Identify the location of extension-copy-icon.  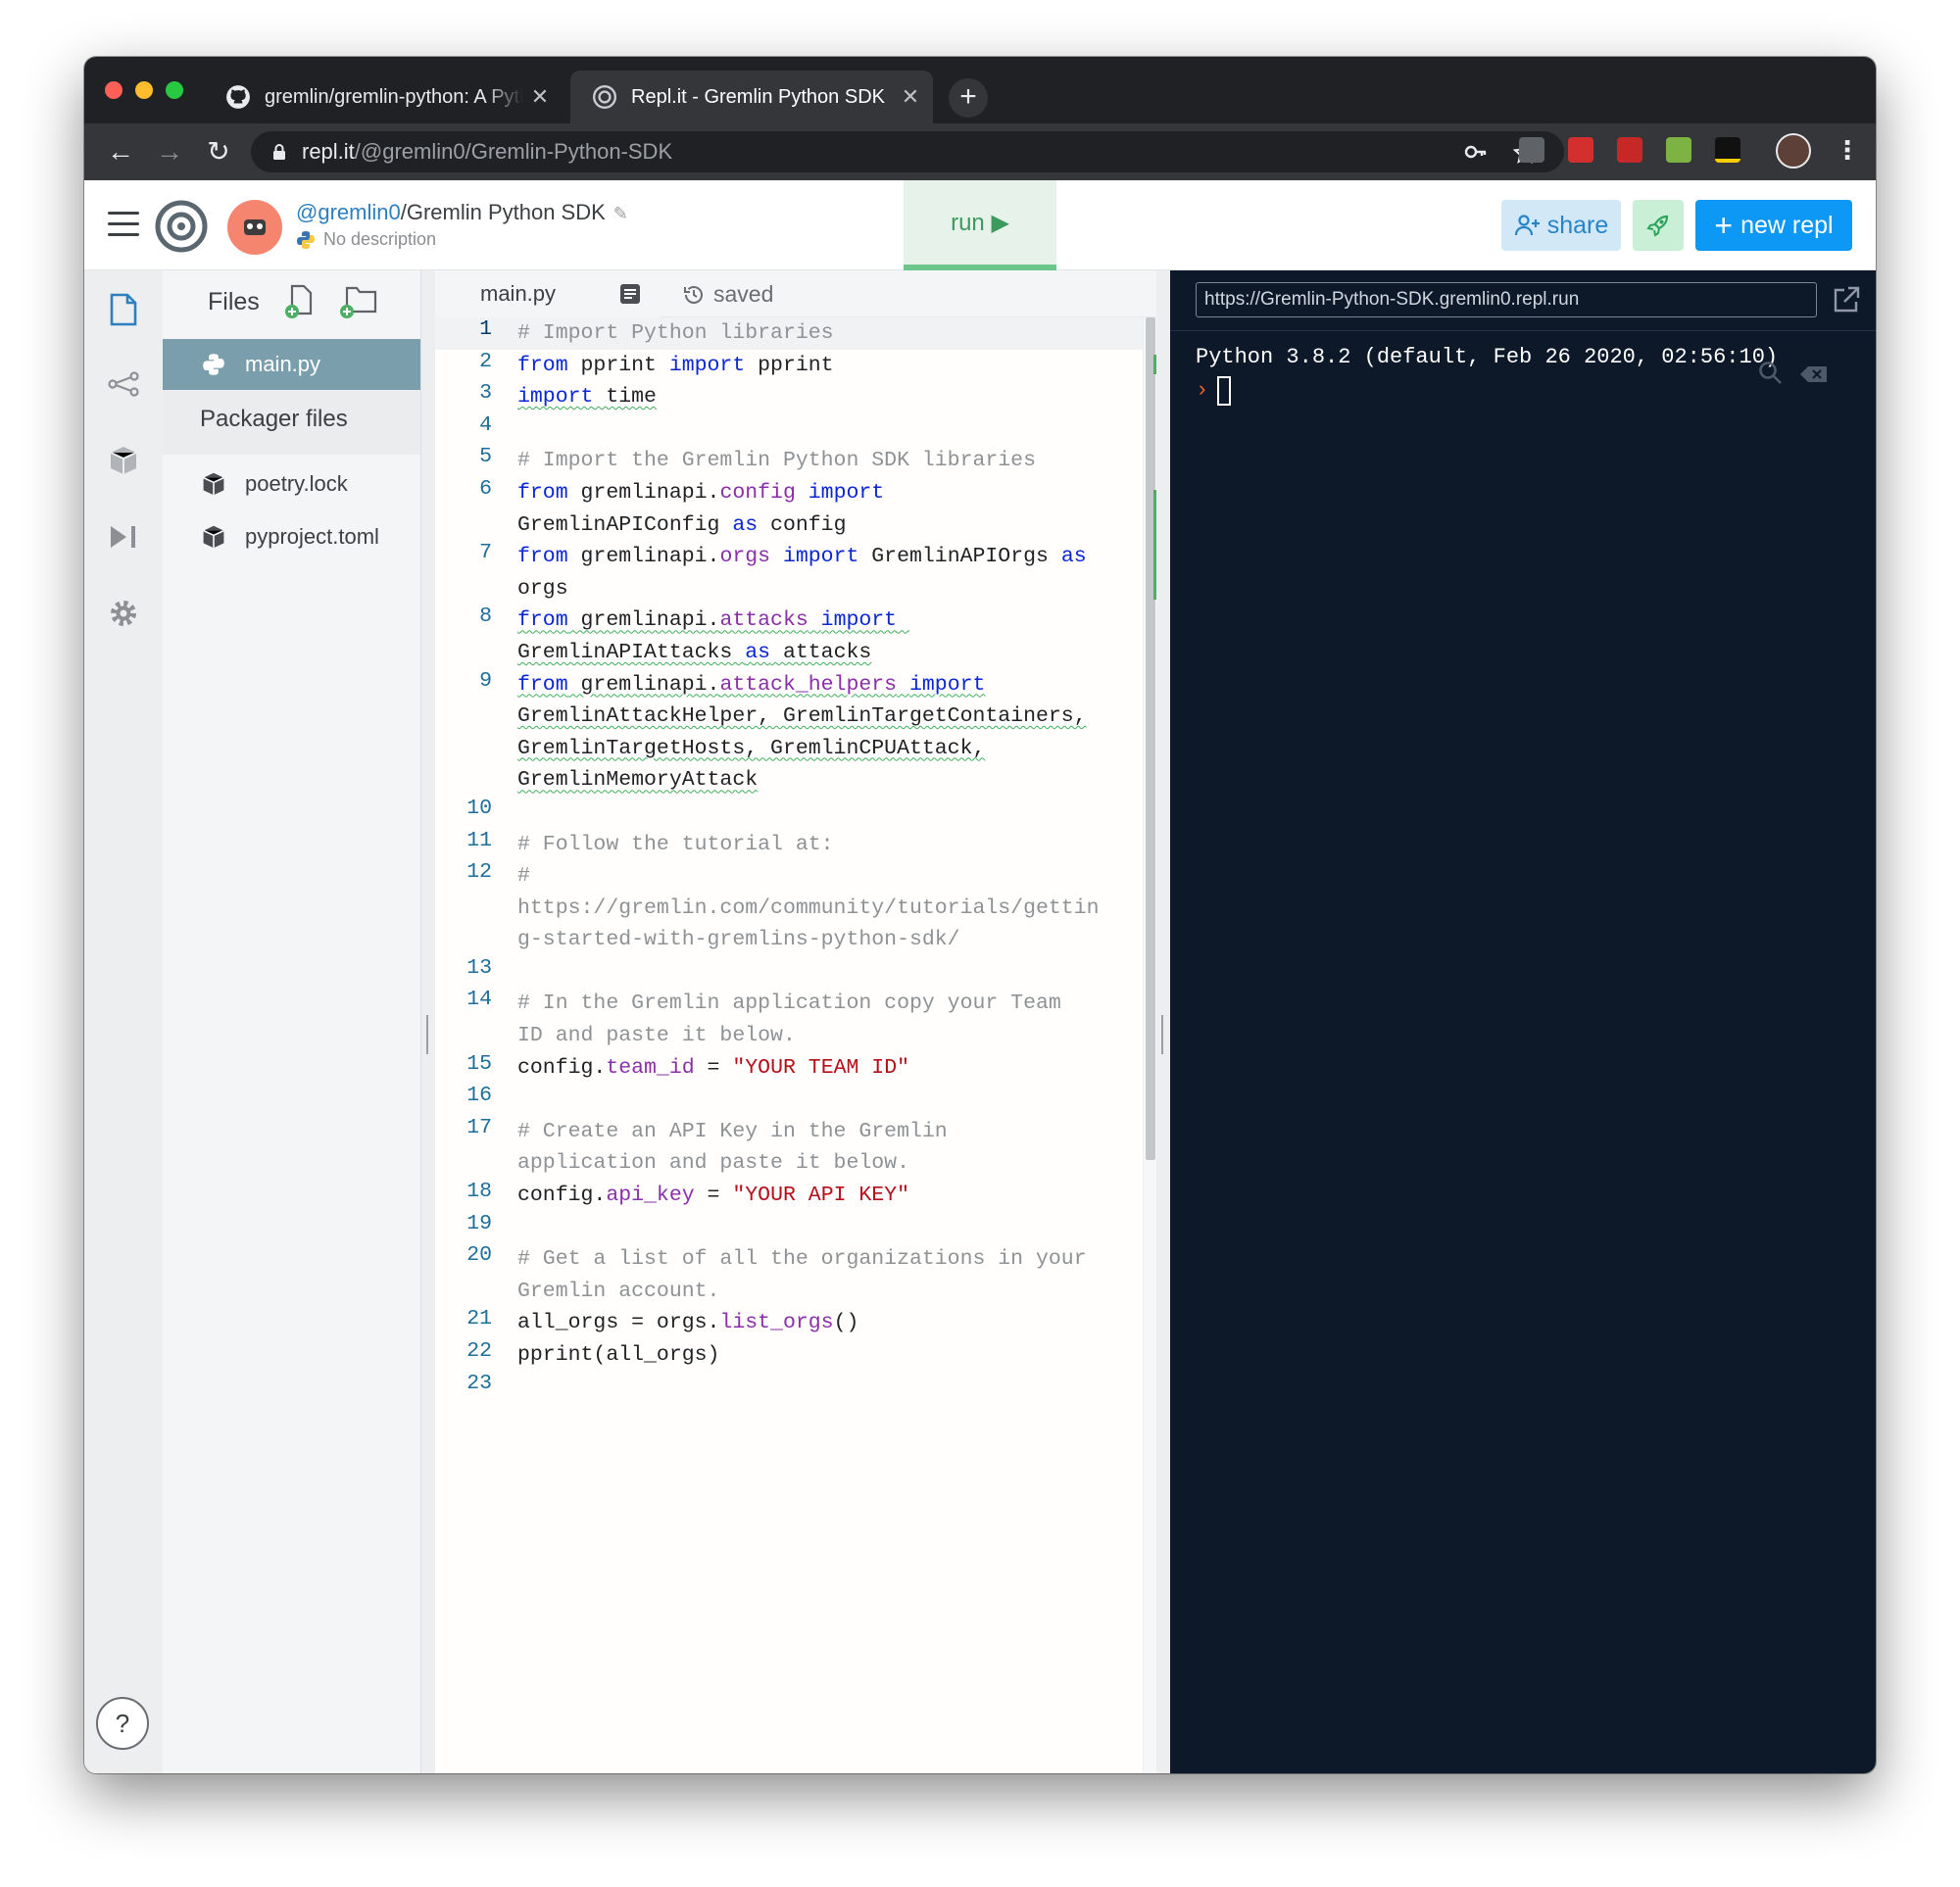
(1531, 150).